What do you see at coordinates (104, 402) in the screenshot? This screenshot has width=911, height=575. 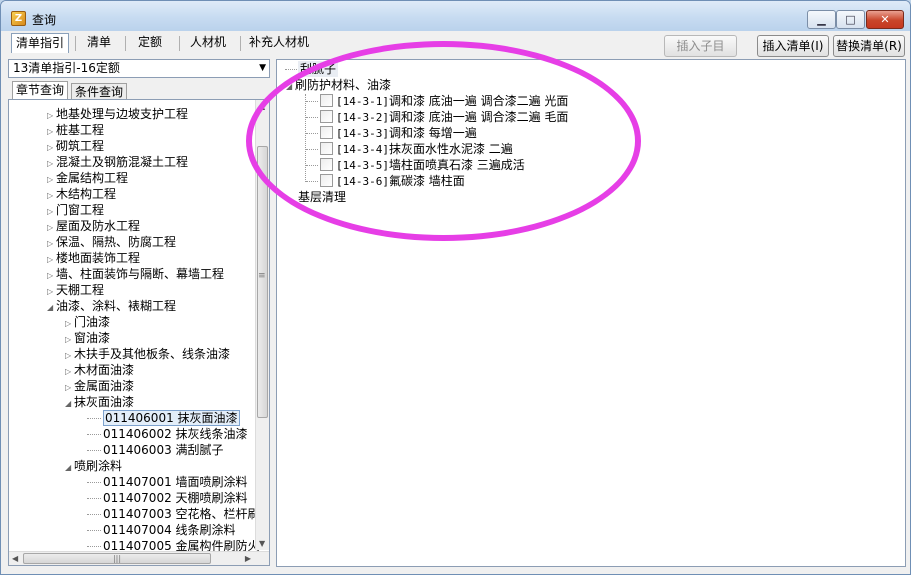 I see `chapter-tree-item-label: 抹灰面油漆` at bounding box center [104, 402].